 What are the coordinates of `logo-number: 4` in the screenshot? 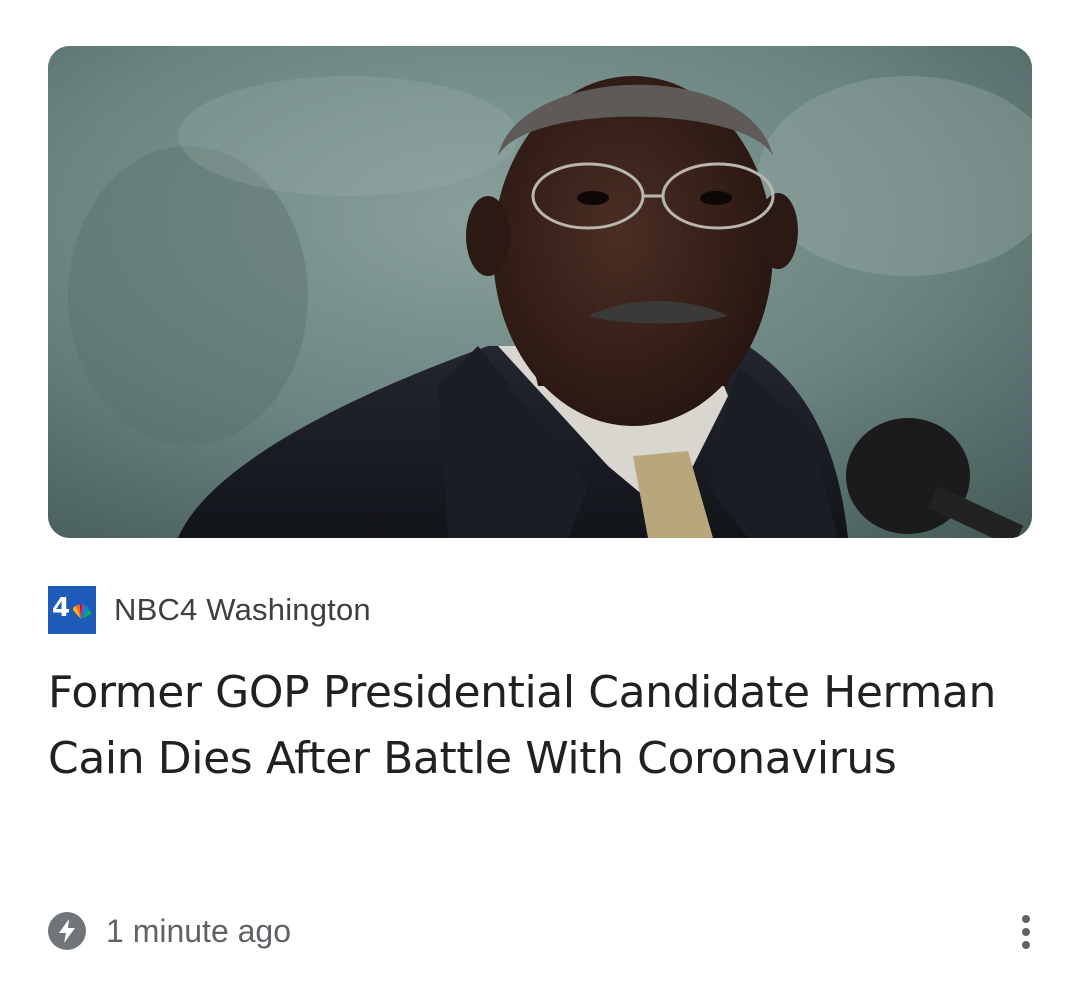 It's located at (61, 608).